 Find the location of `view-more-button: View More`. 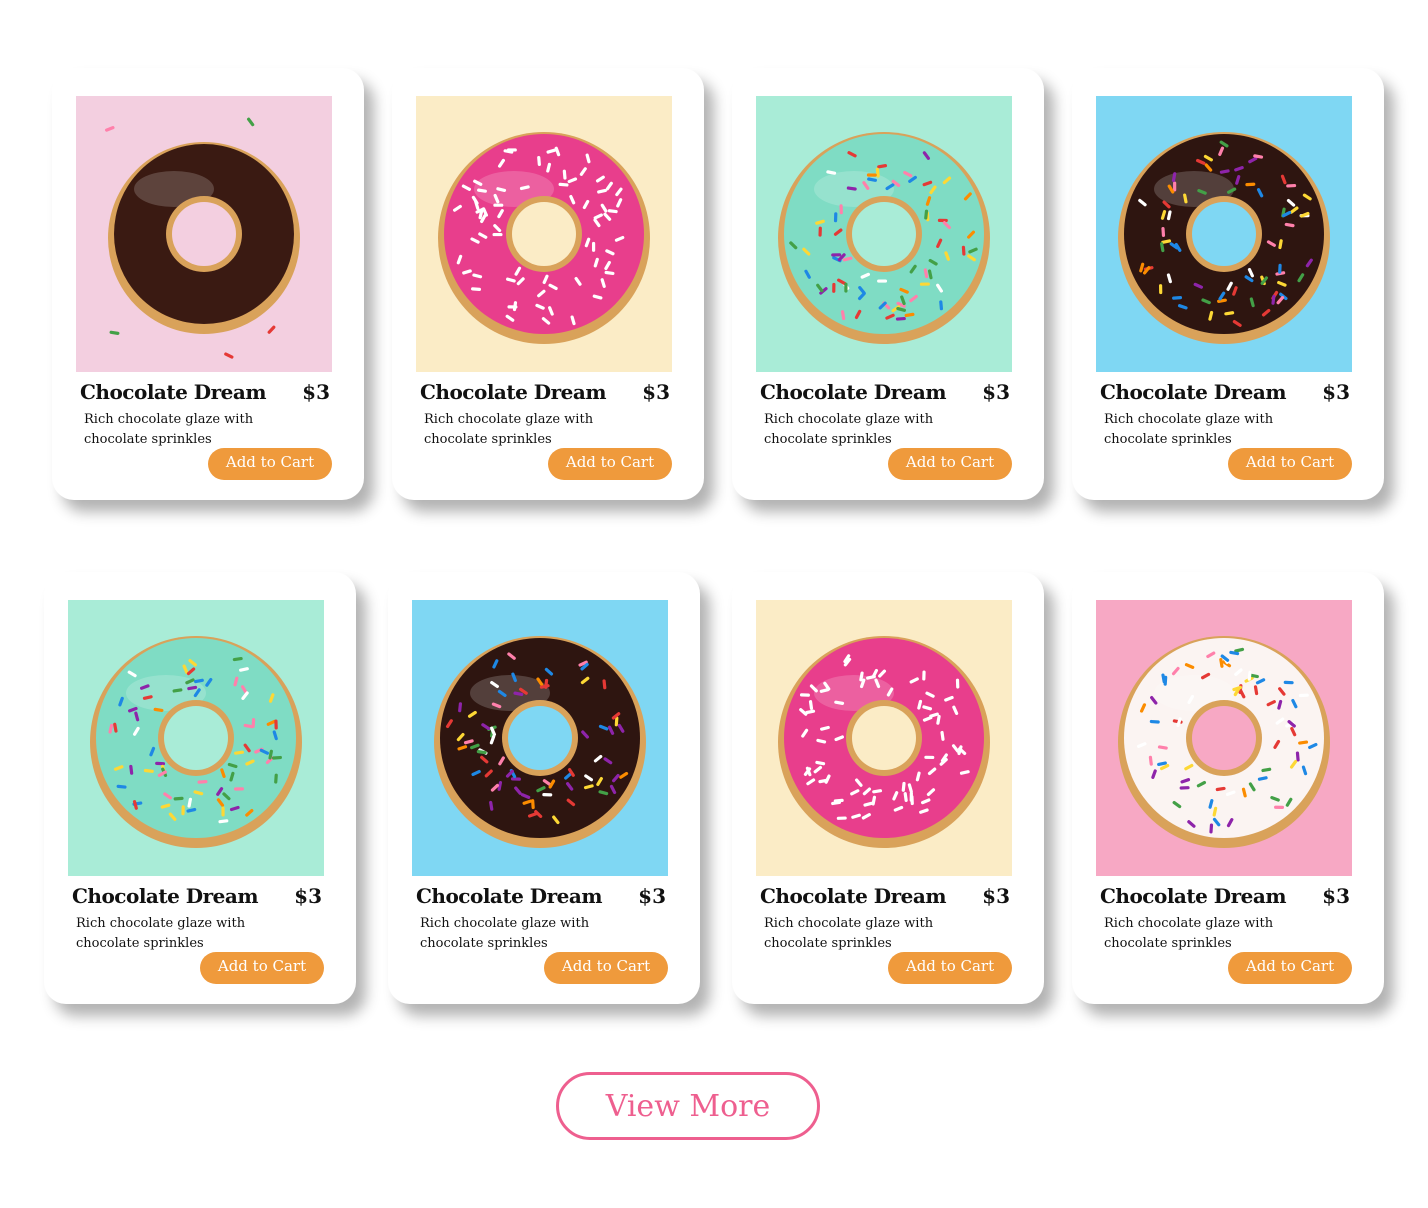

view-more-button: View More is located at coordinates (688, 1106).